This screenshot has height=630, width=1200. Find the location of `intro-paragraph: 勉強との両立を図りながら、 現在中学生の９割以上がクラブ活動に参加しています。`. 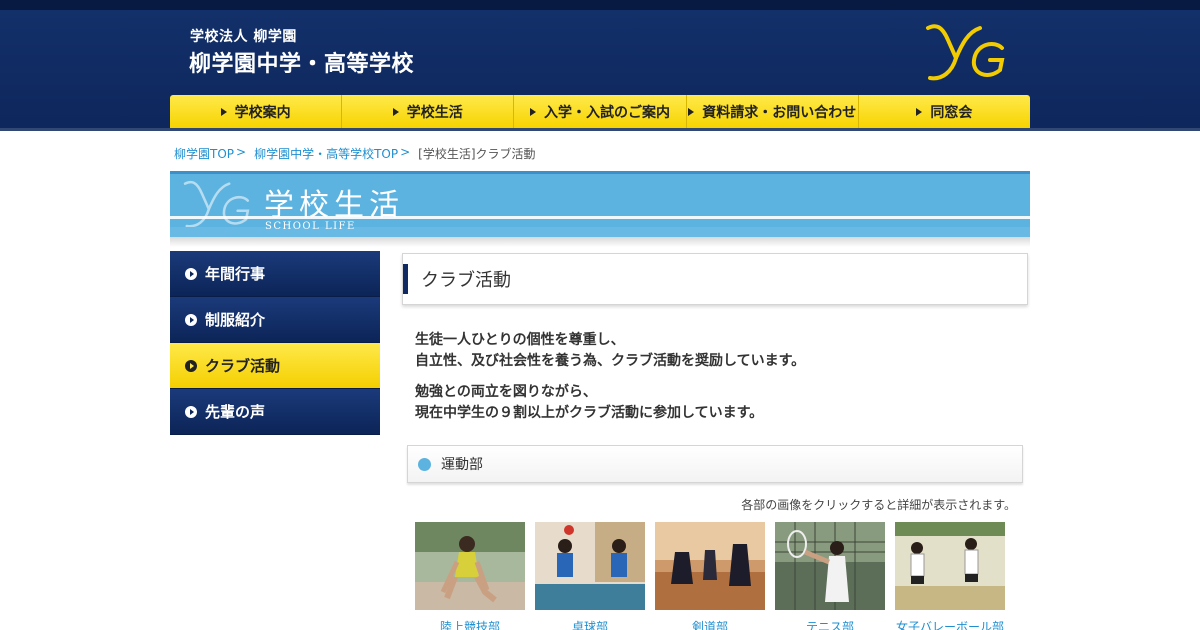

intro-paragraph: 勉強との両立を図りながら、 現在中学生の９割以上がクラブ活動に参加しています。 is located at coordinates (610, 403).